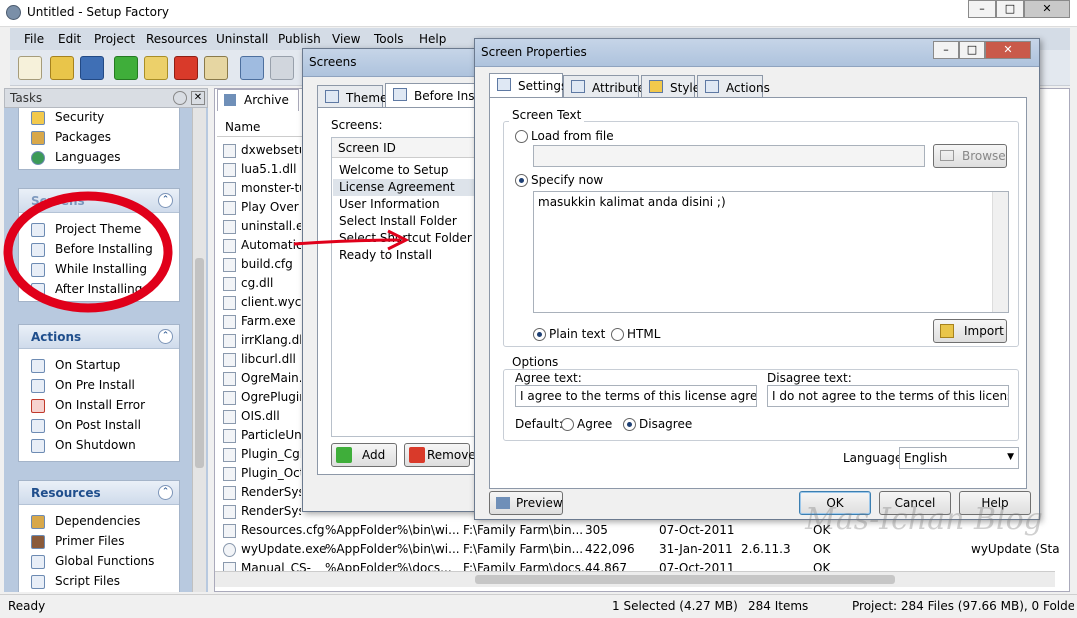  What do you see at coordinates (38, 522) in the screenshot?
I see `package-icon` at bounding box center [38, 522].